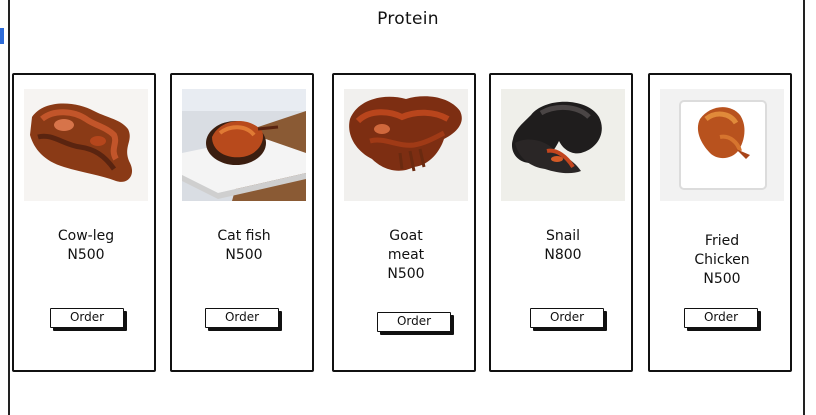 This screenshot has width=816, height=415. Describe the element at coordinates (404, 222) in the screenshot. I see `product-card-goat-meat: Goat meat N500 Order` at that location.